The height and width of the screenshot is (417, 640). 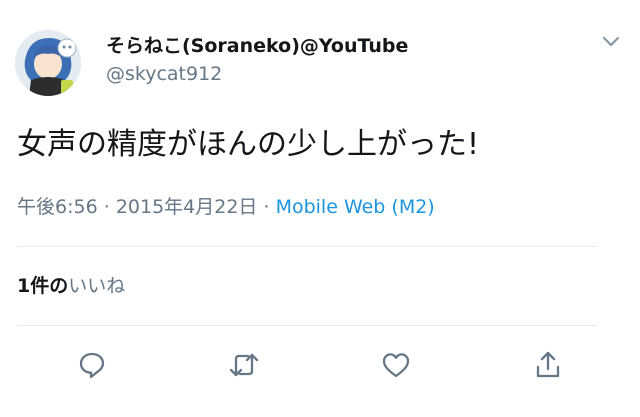 I want to click on reply-icon, so click(x=92, y=365).